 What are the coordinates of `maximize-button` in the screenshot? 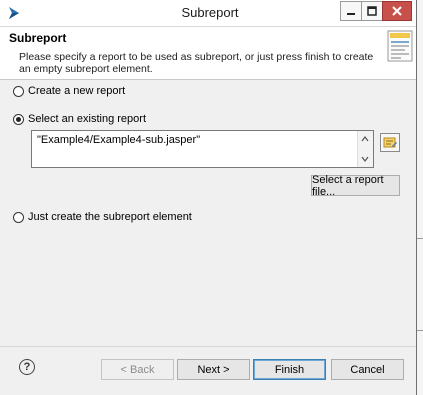 It's located at (372, 11).